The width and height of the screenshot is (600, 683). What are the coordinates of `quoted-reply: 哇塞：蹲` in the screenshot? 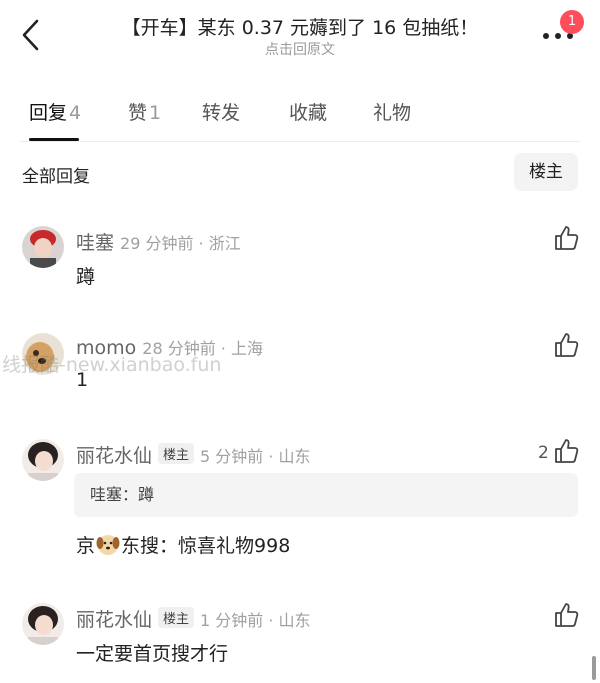 It's located at (326, 495).